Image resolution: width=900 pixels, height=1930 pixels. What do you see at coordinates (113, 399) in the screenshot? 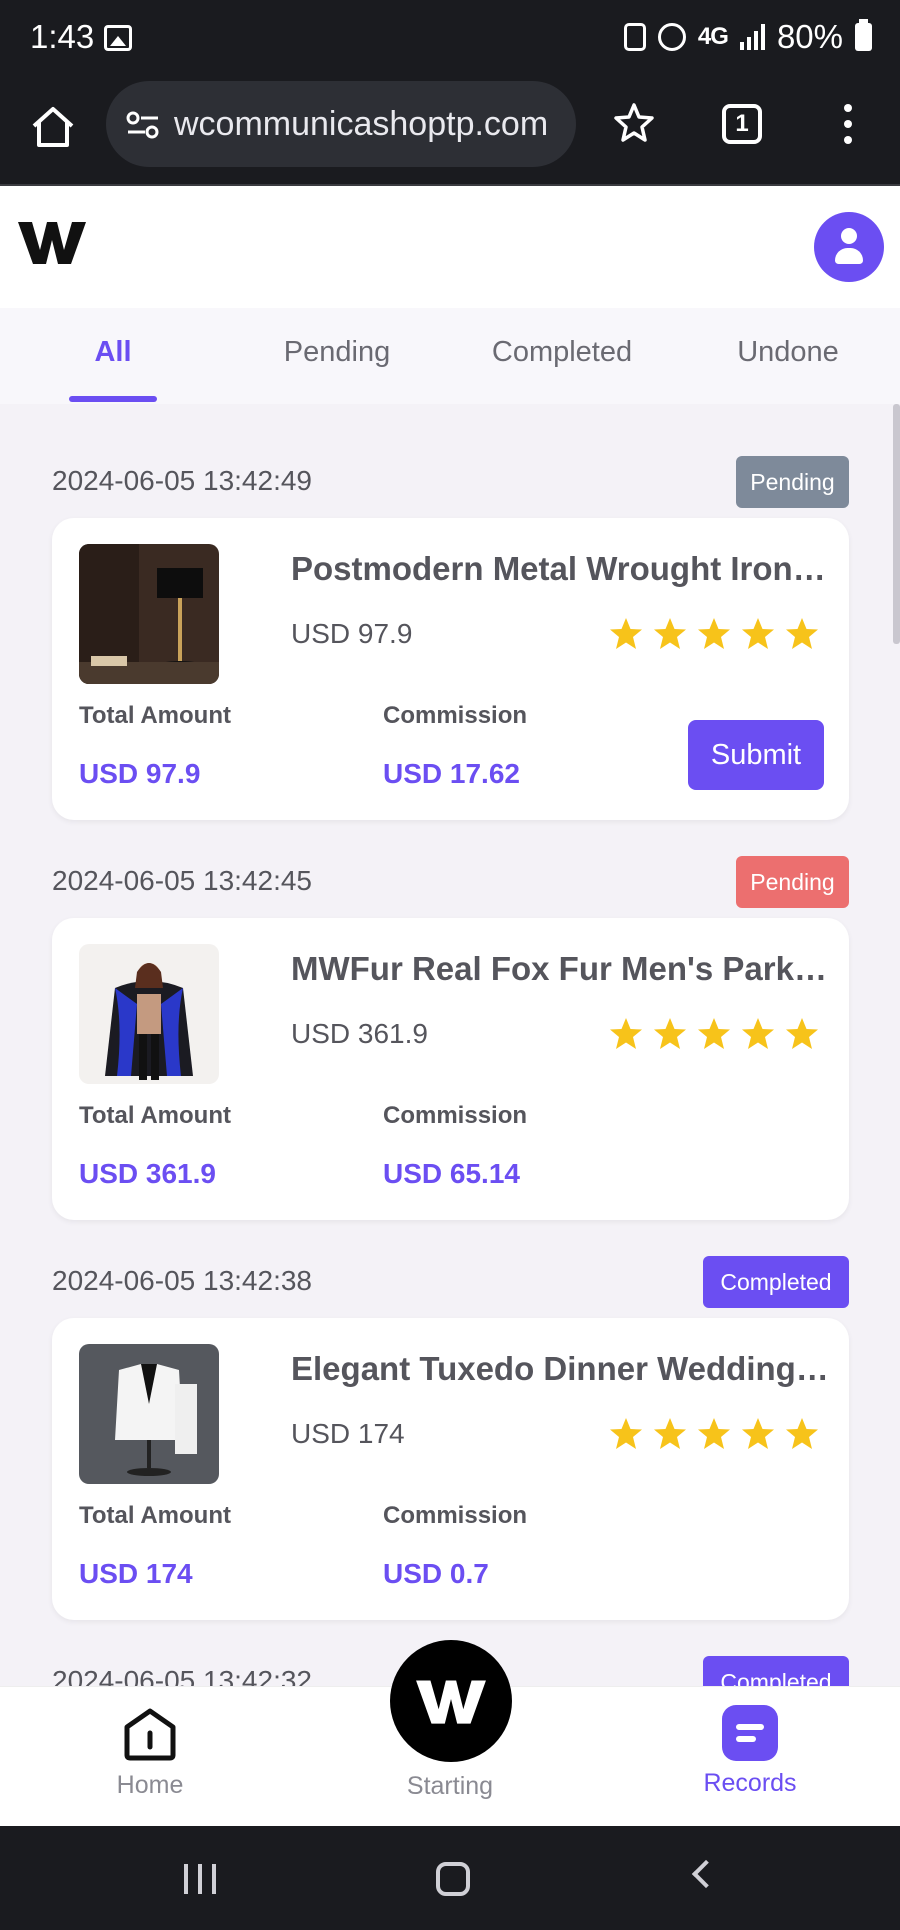
I see `active-tab-indicator` at bounding box center [113, 399].